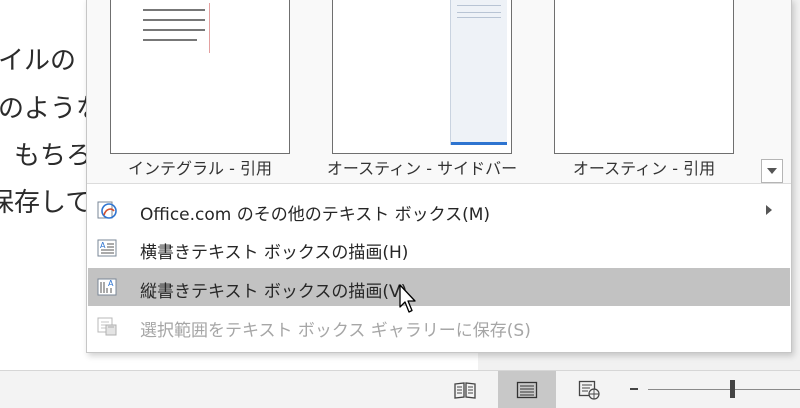 The image size is (800, 408). I want to click on integral-quote-thumbnail, so click(200, 77).